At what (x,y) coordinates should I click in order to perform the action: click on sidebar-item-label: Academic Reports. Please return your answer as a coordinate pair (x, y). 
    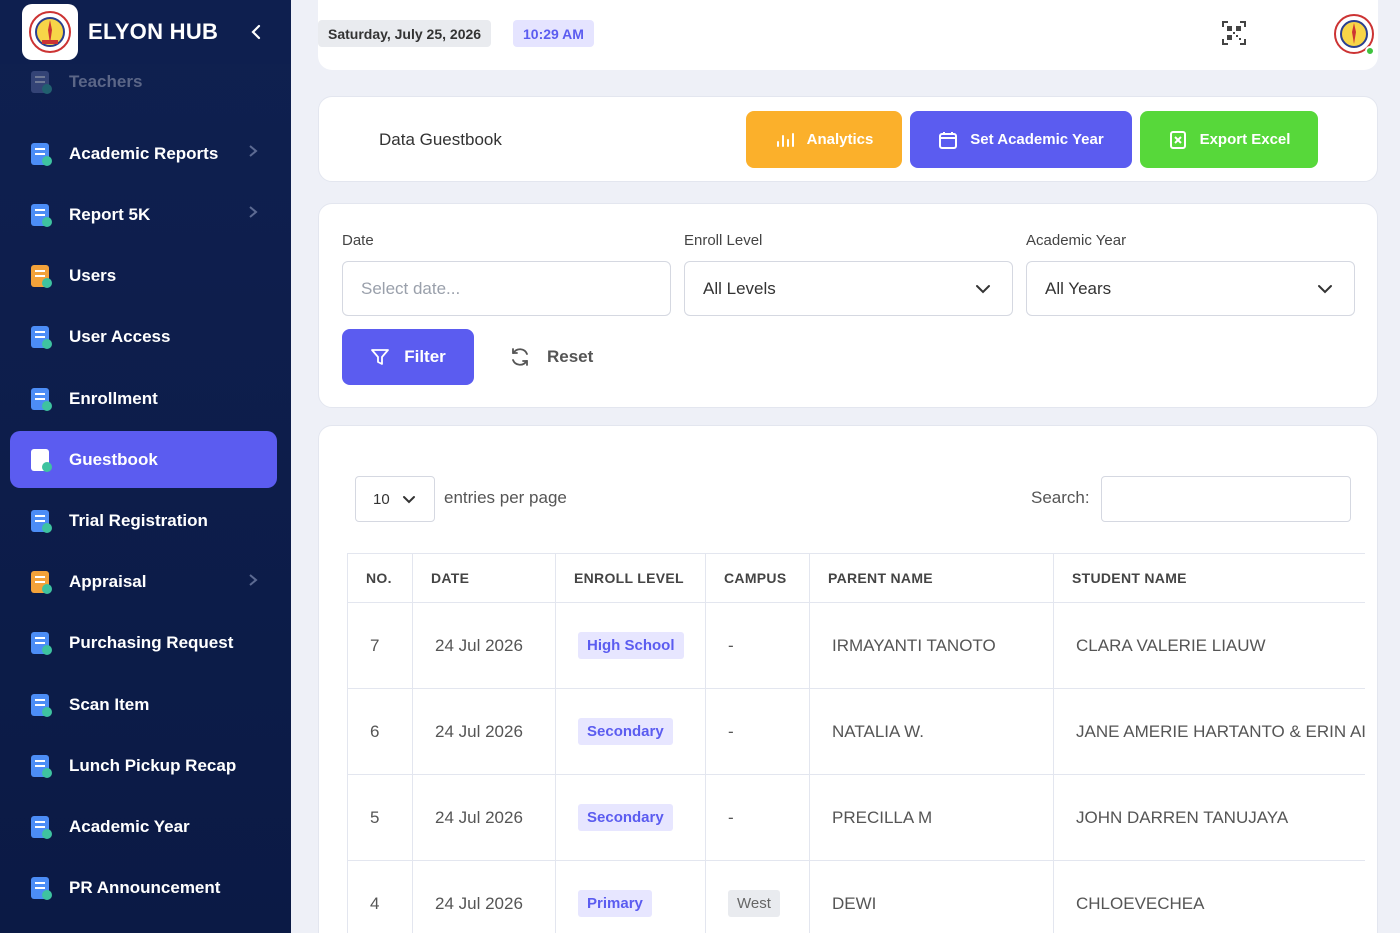
    Looking at the image, I should click on (144, 153).